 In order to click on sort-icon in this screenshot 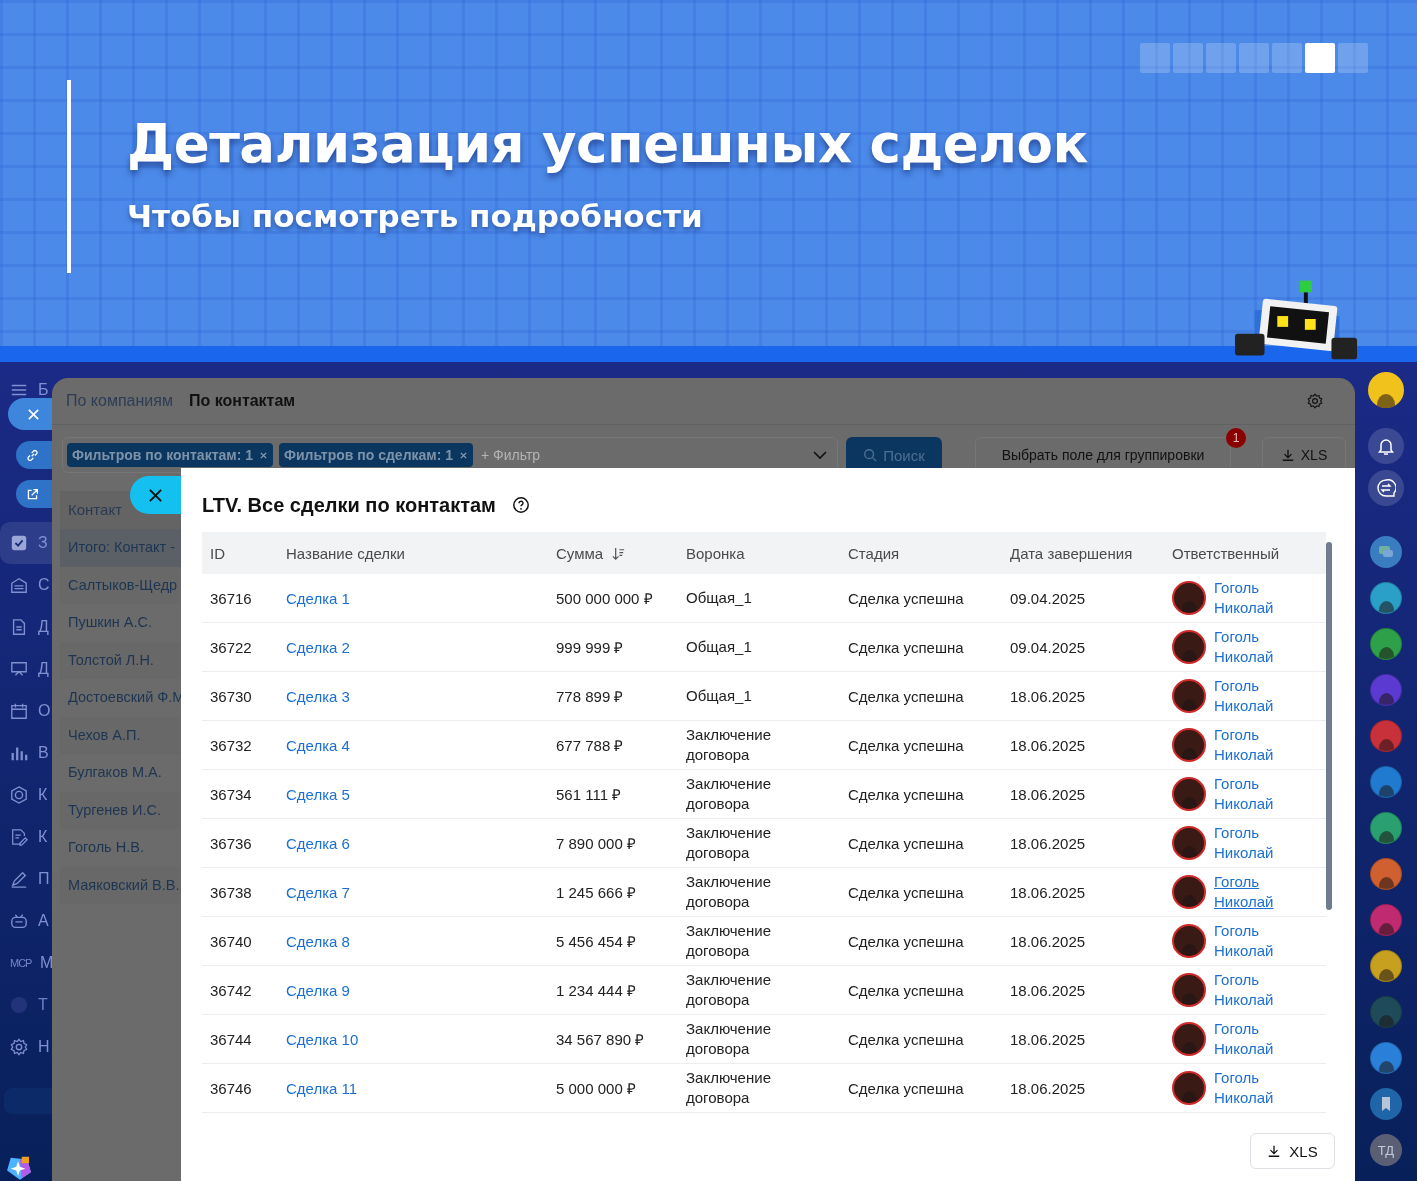, I will do `click(619, 553)`.